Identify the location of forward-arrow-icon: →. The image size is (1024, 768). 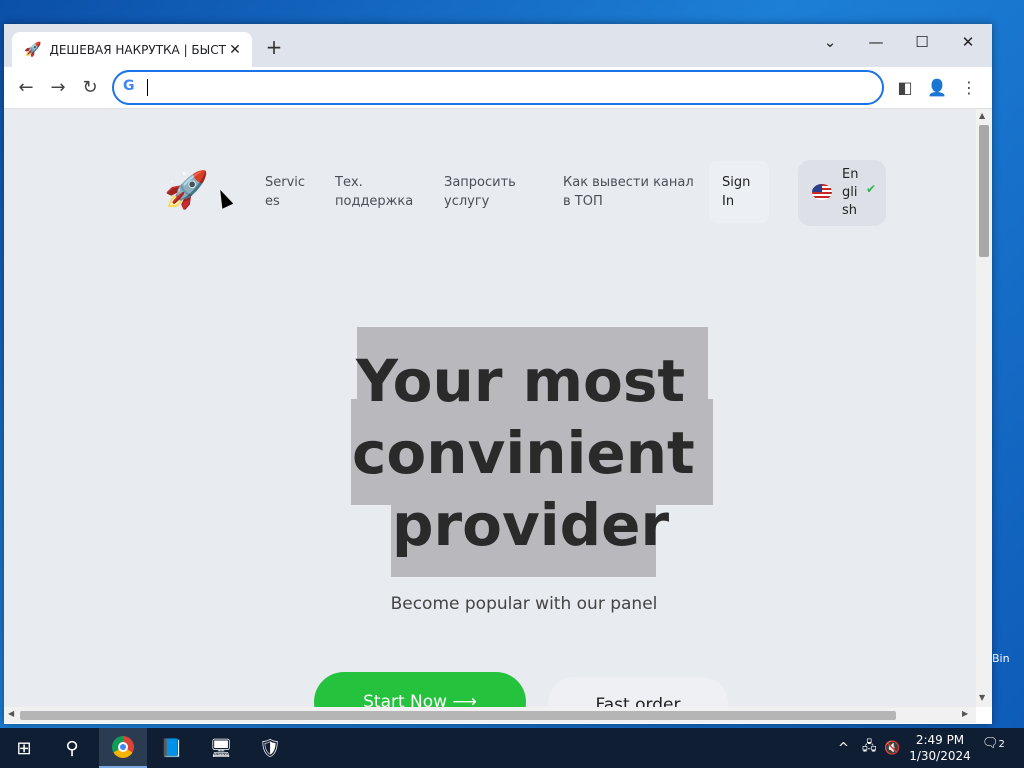
(58, 88).